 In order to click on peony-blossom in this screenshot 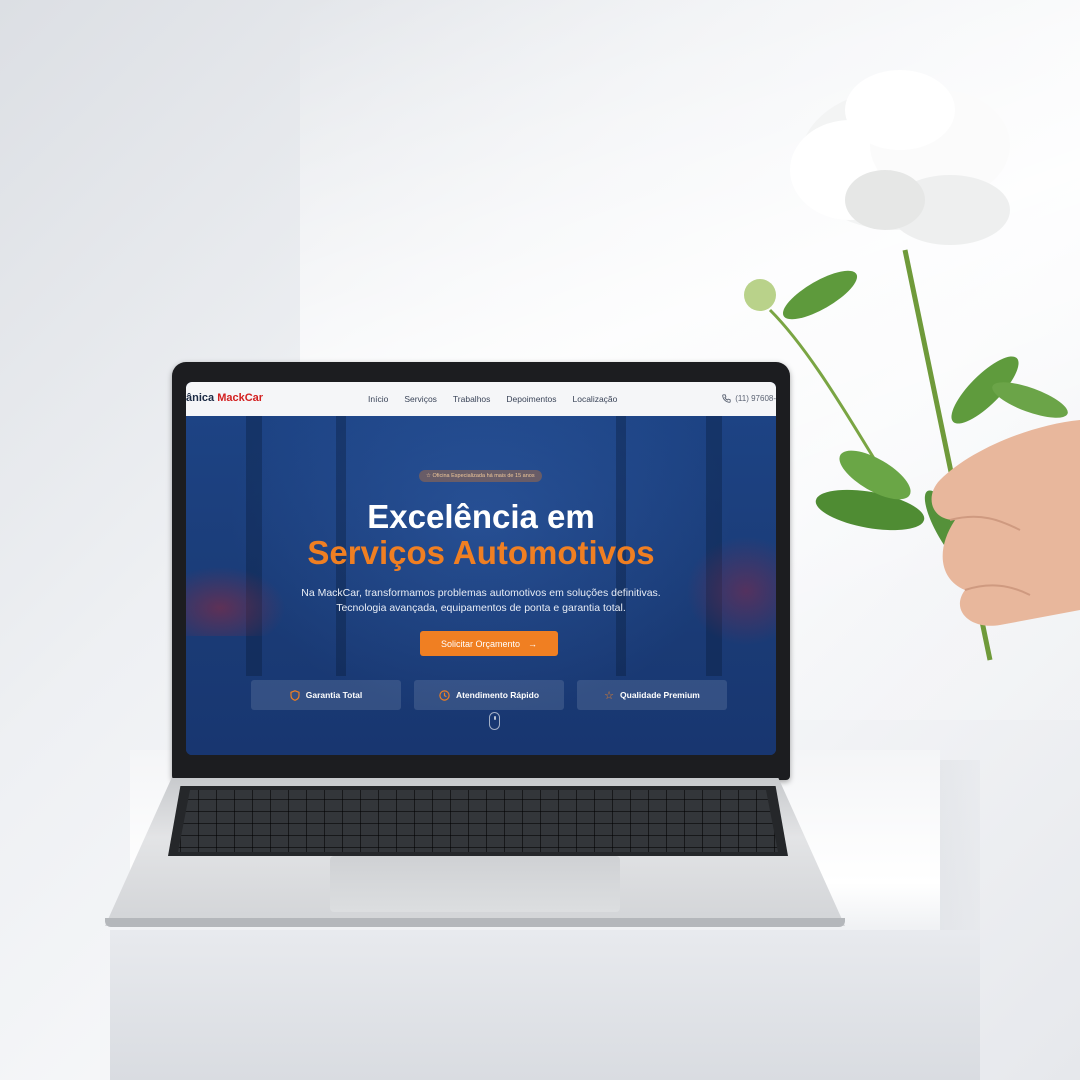, I will do `click(900, 157)`.